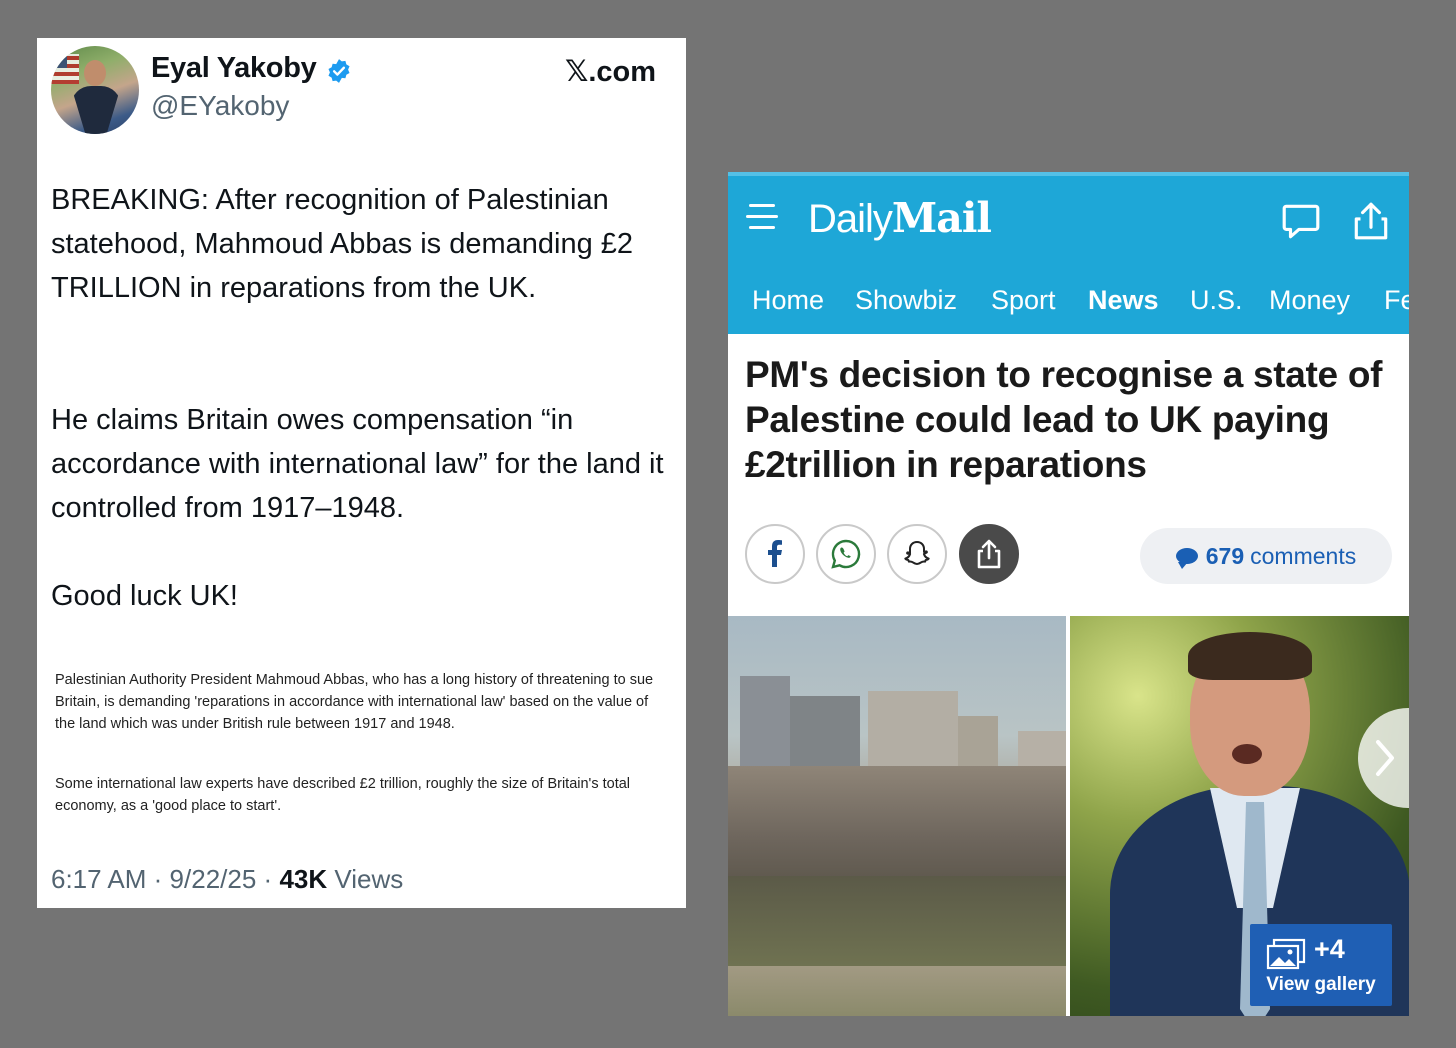  I want to click on gallery-icon, so click(1286, 954).